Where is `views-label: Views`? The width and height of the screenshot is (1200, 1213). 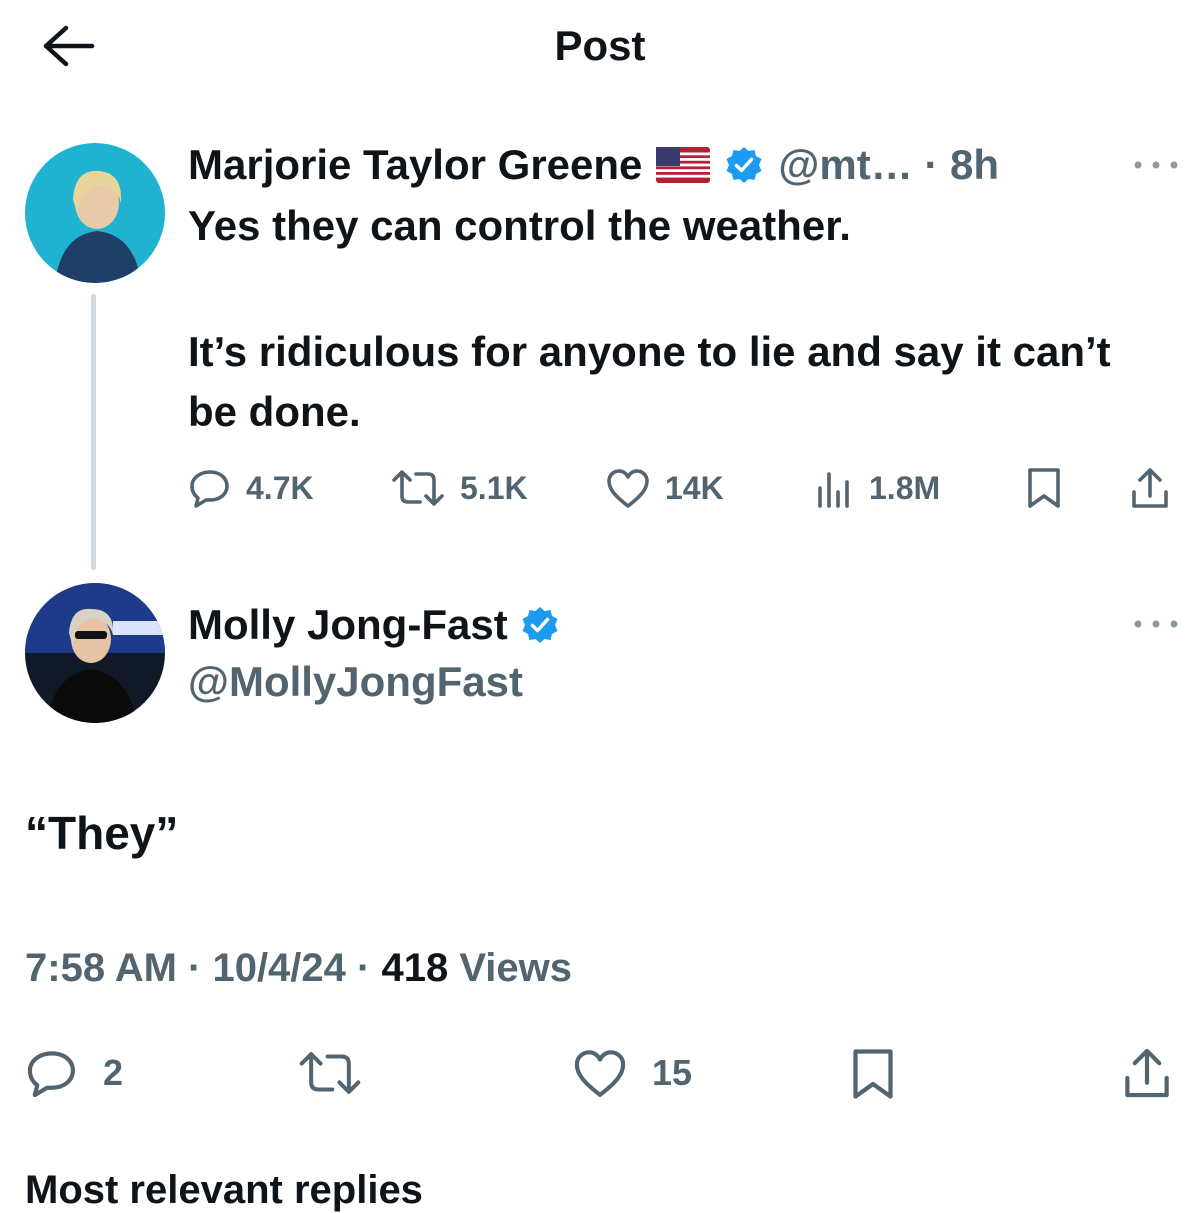
views-label: Views is located at coordinates (510, 968).